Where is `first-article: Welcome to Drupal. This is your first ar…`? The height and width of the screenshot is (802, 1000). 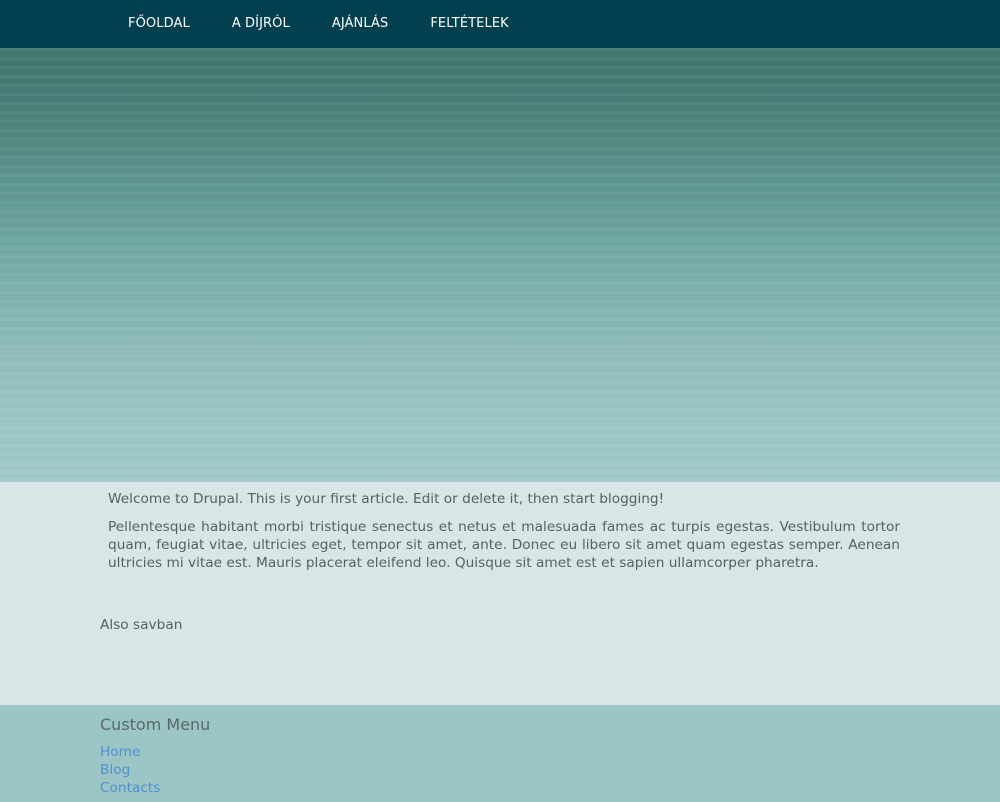 first-article: Welcome to Drupal. This is your first ar… is located at coordinates (504, 531).